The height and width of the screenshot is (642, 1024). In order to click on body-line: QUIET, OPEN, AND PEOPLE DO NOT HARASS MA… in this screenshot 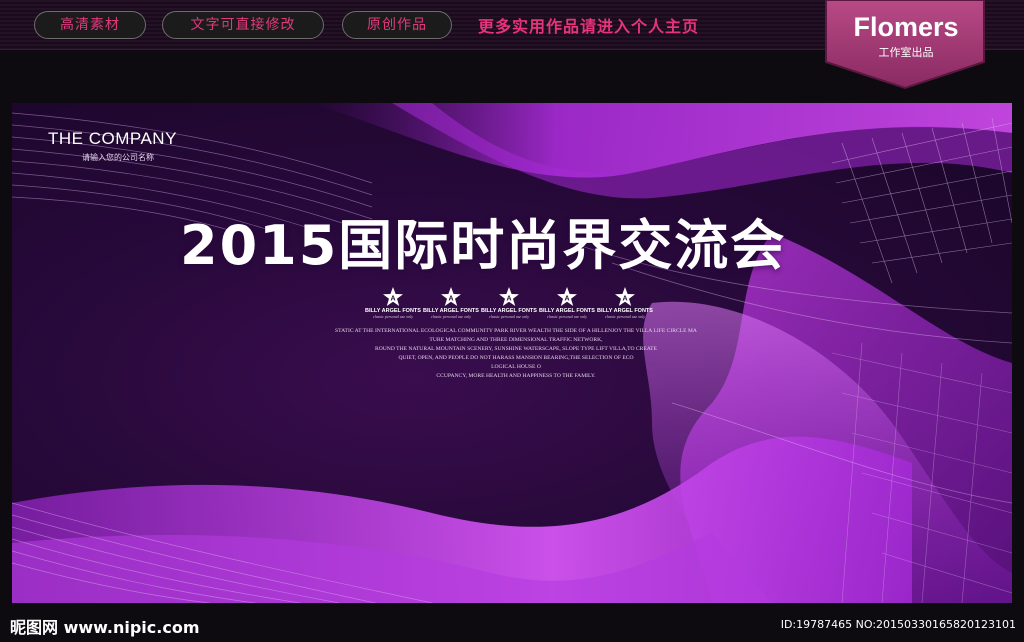, I will do `click(516, 358)`.